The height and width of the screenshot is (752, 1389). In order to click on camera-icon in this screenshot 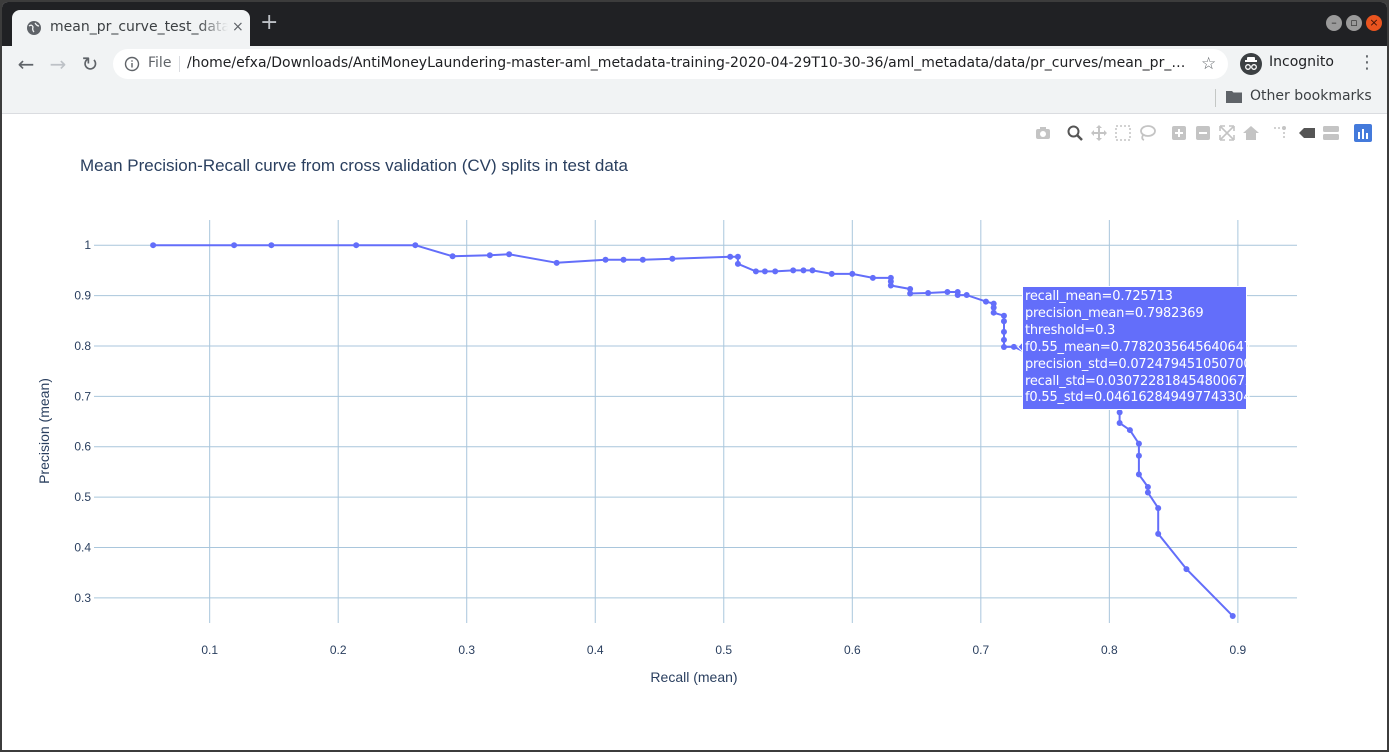, I will do `click(1043, 133)`.